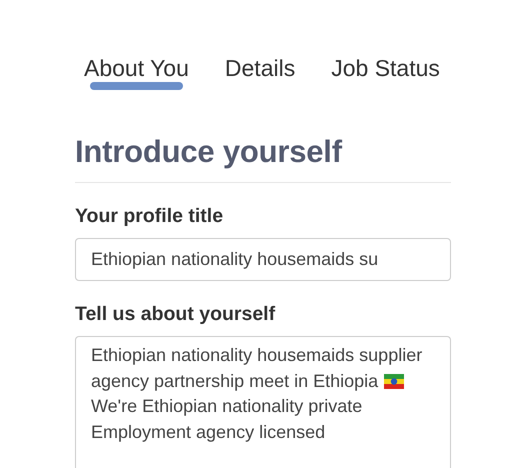 Image resolution: width=526 pixels, height=468 pixels. I want to click on tab: Job Status, so click(385, 68).